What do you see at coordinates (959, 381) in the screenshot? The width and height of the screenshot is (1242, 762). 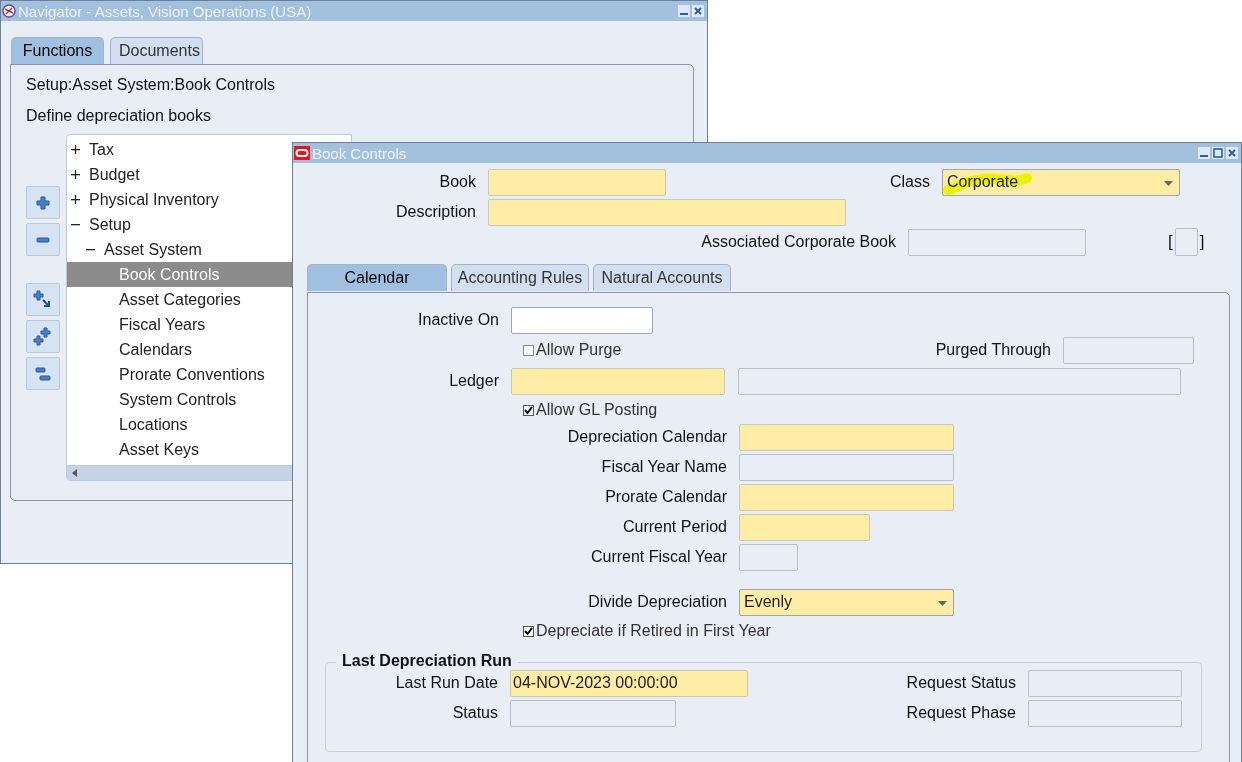 I see `ledger-name-field` at bounding box center [959, 381].